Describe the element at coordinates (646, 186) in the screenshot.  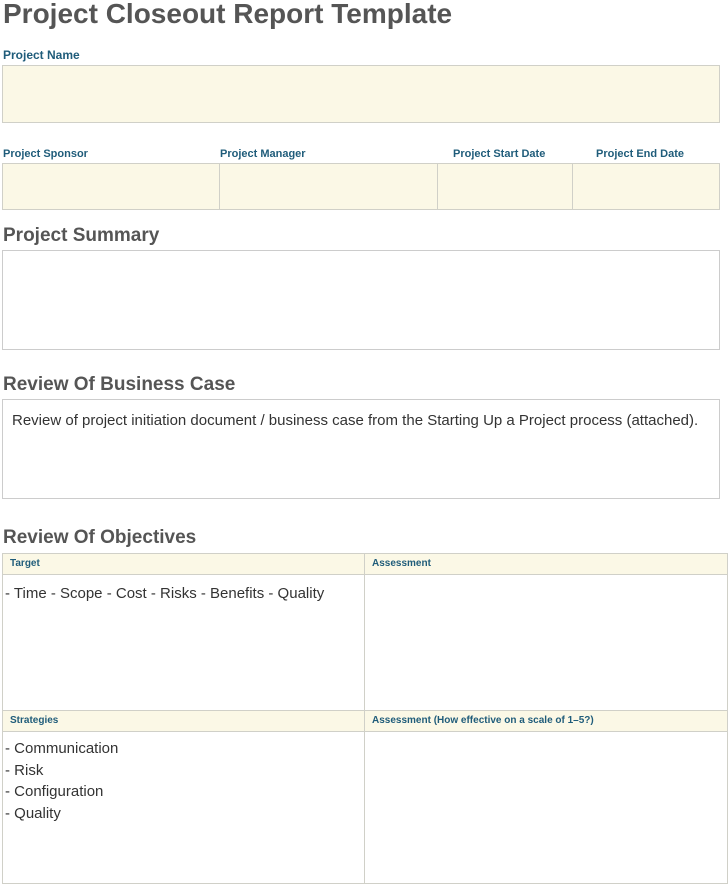
I see `project-end-date-field` at that location.